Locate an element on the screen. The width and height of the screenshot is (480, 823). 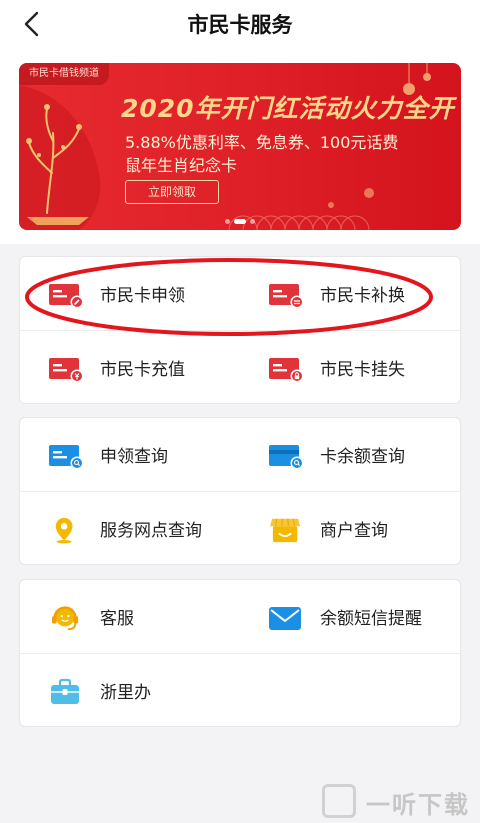
card-replace-label: 市民卡补换 is located at coordinates (362, 296).